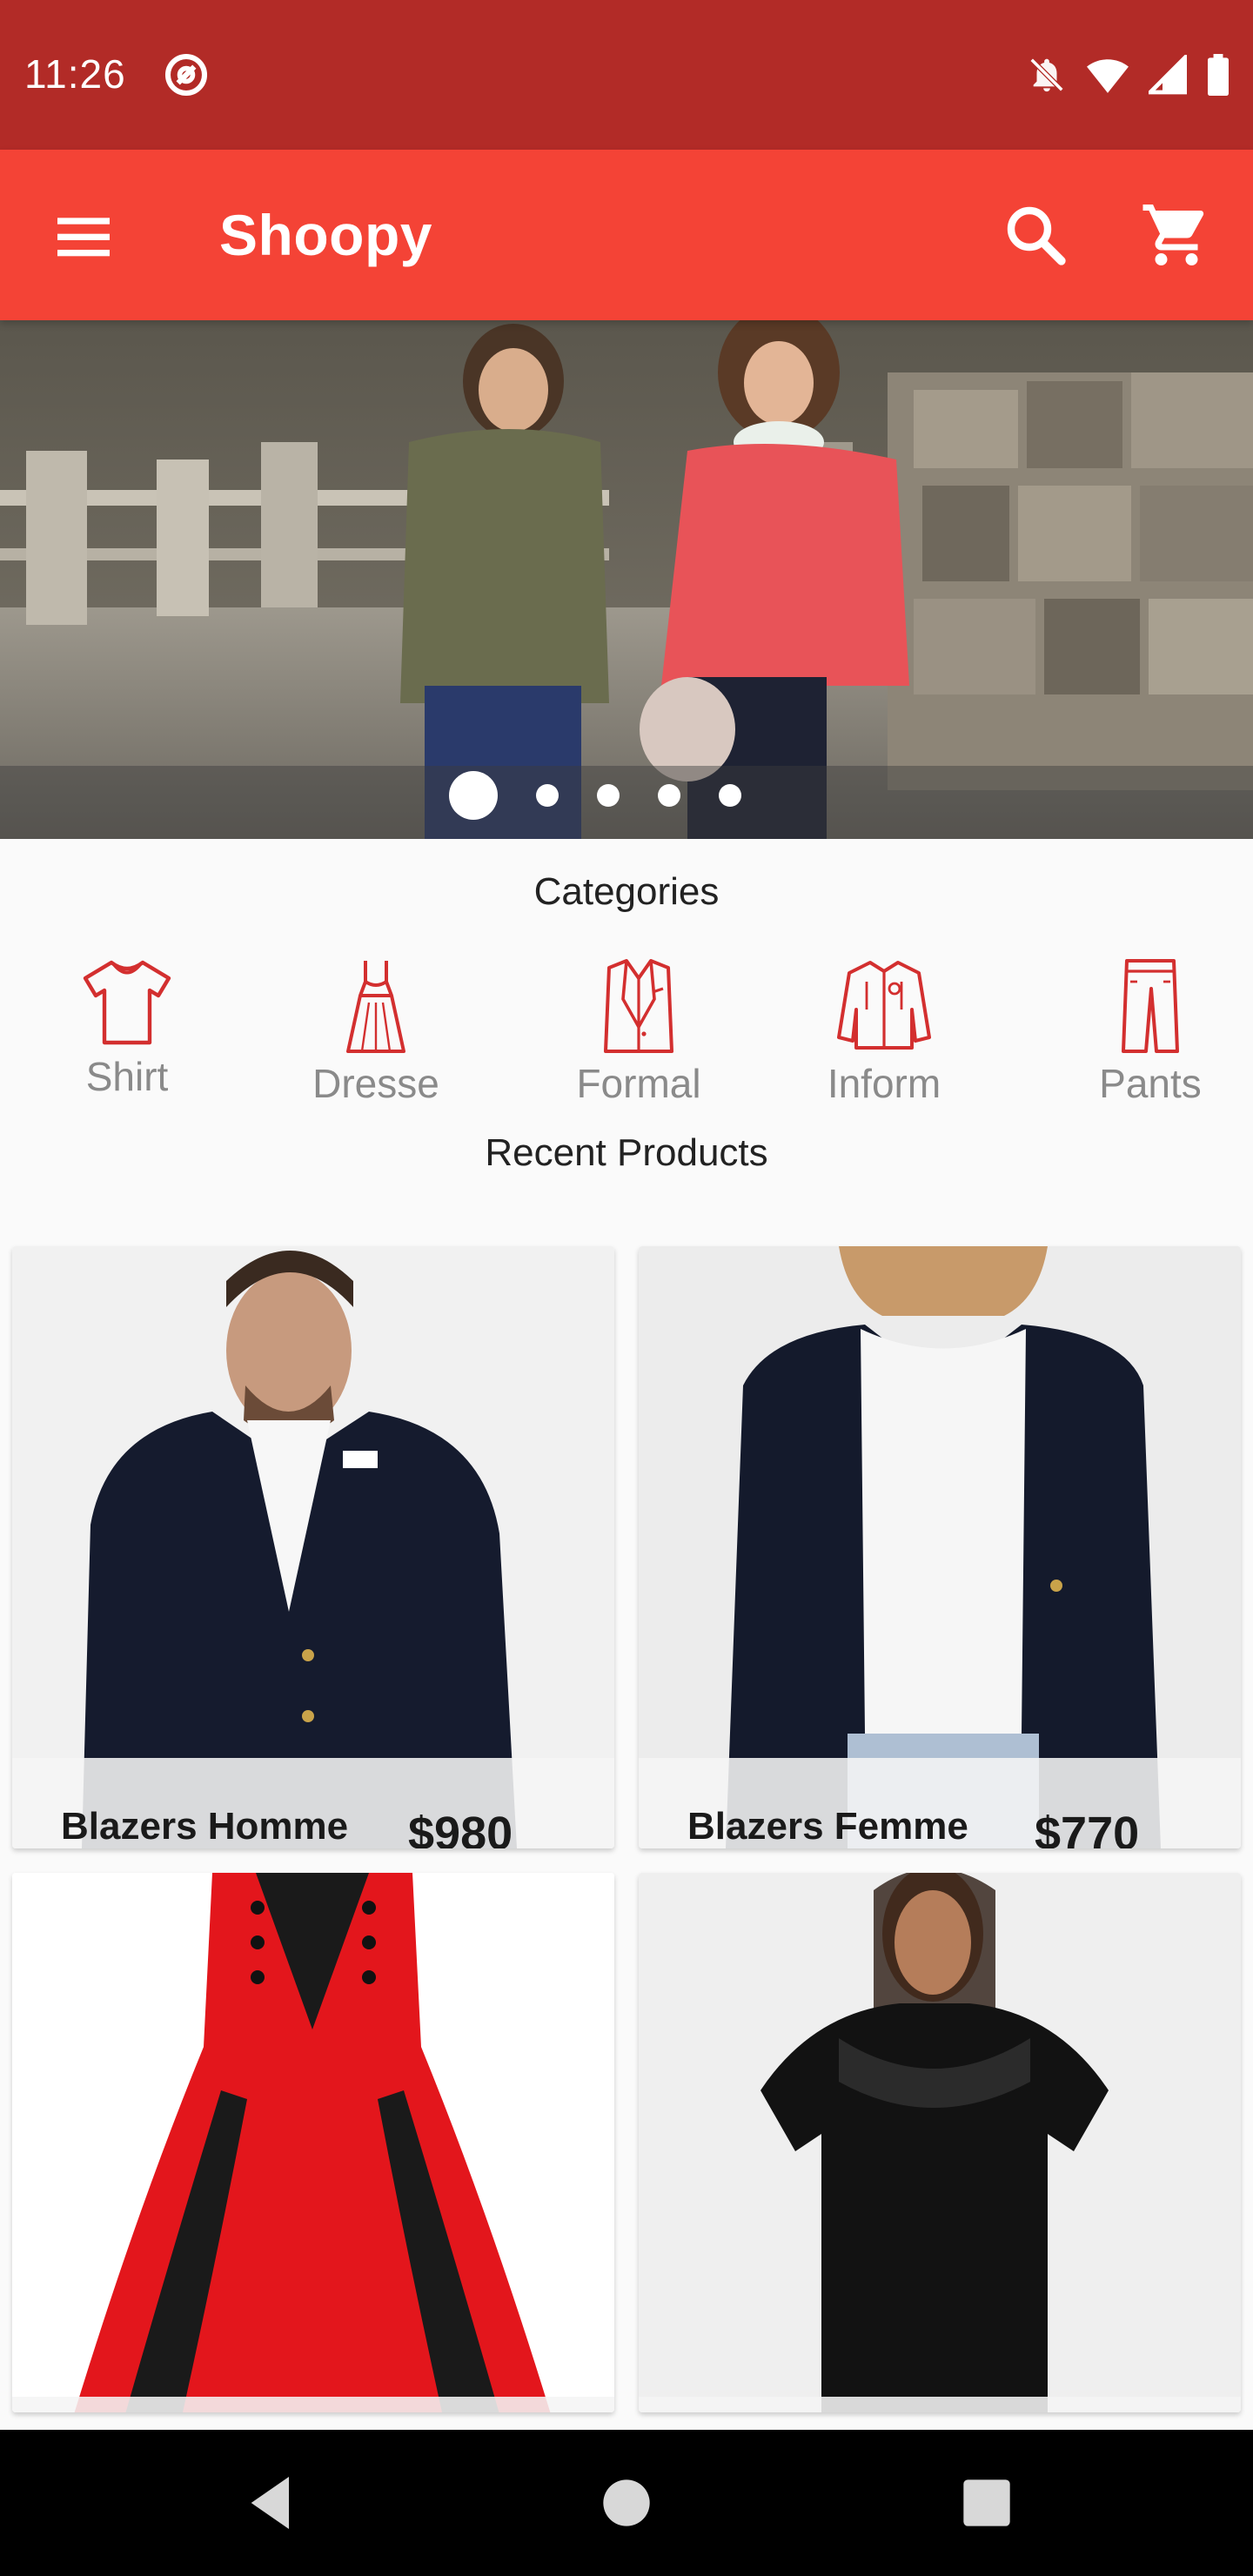 This screenshot has height=2576, width=1253. Describe the element at coordinates (626, 891) in the screenshot. I see `categories-title: Categories` at that location.